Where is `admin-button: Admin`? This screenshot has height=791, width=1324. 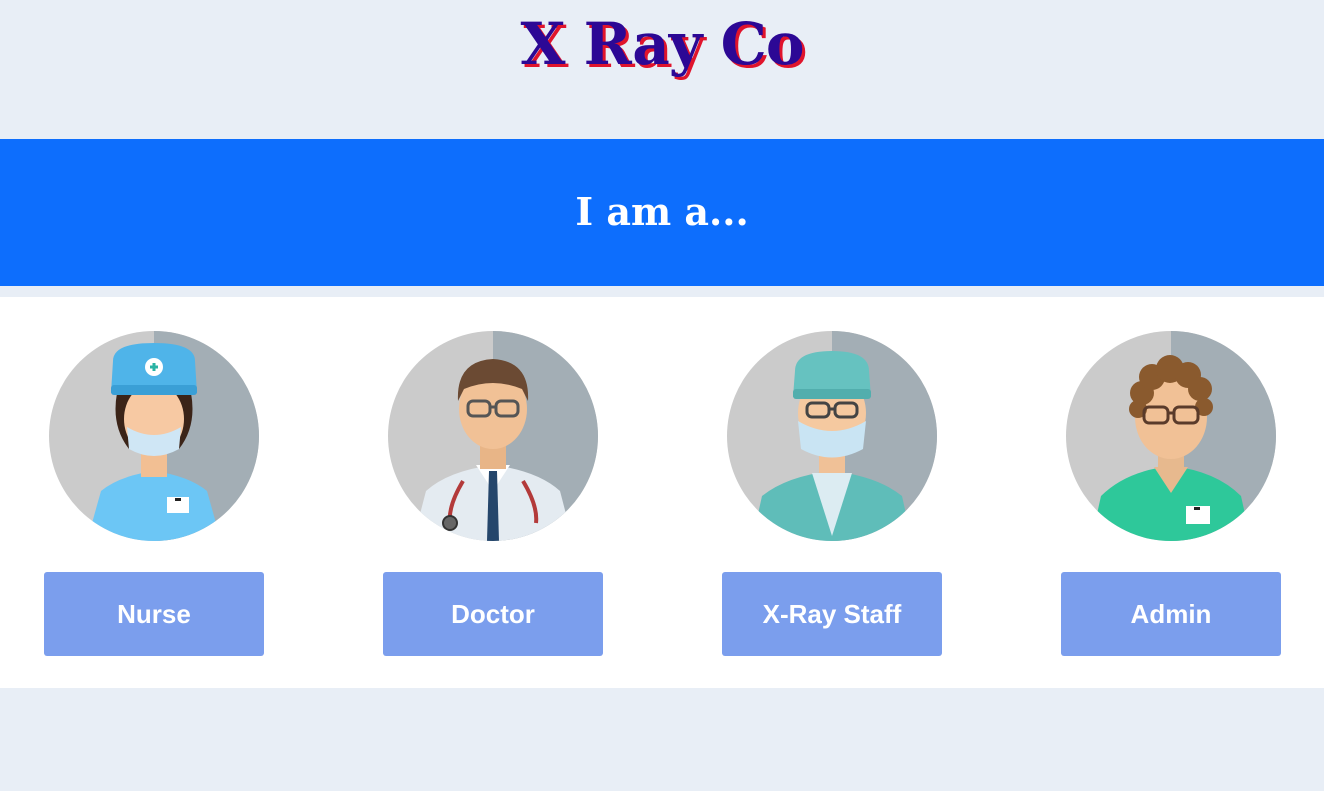
admin-button: Admin is located at coordinates (1171, 614).